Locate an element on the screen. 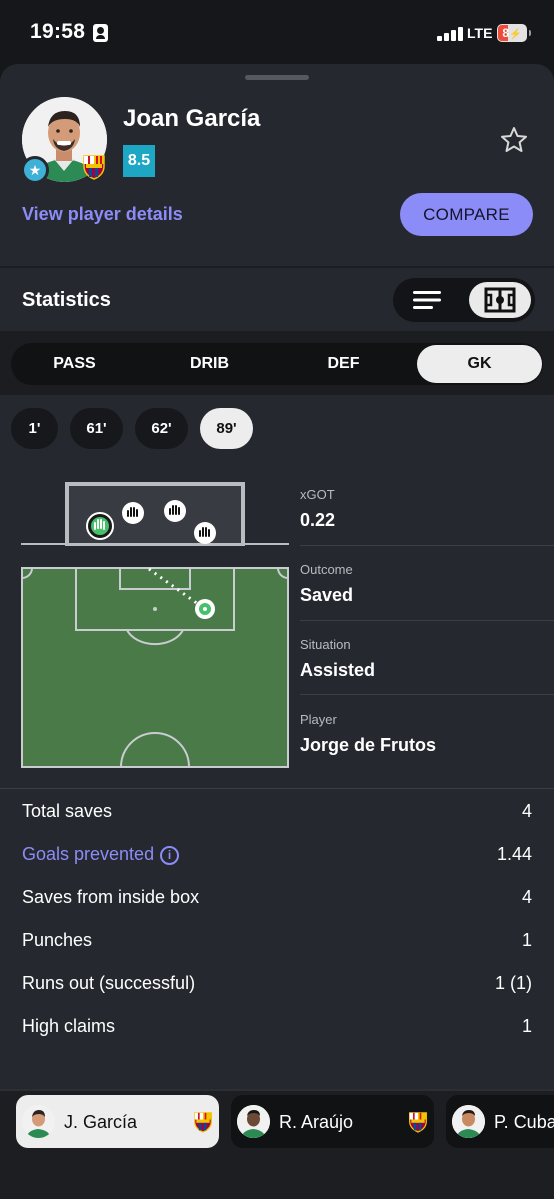  view-toggle is located at coordinates (464, 300).